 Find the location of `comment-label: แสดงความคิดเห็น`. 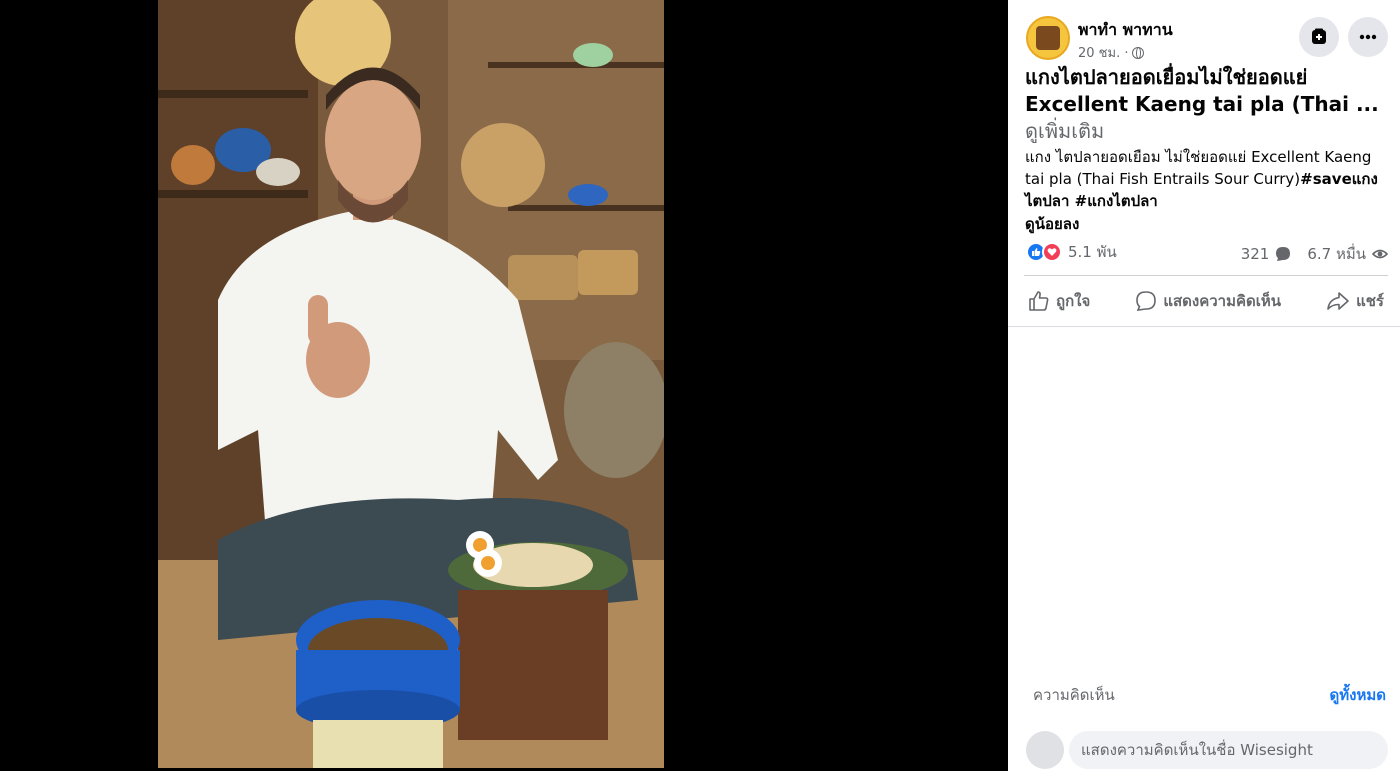

comment-label: แสดงความคิดเห็น is located at coordinates (1222, 301).